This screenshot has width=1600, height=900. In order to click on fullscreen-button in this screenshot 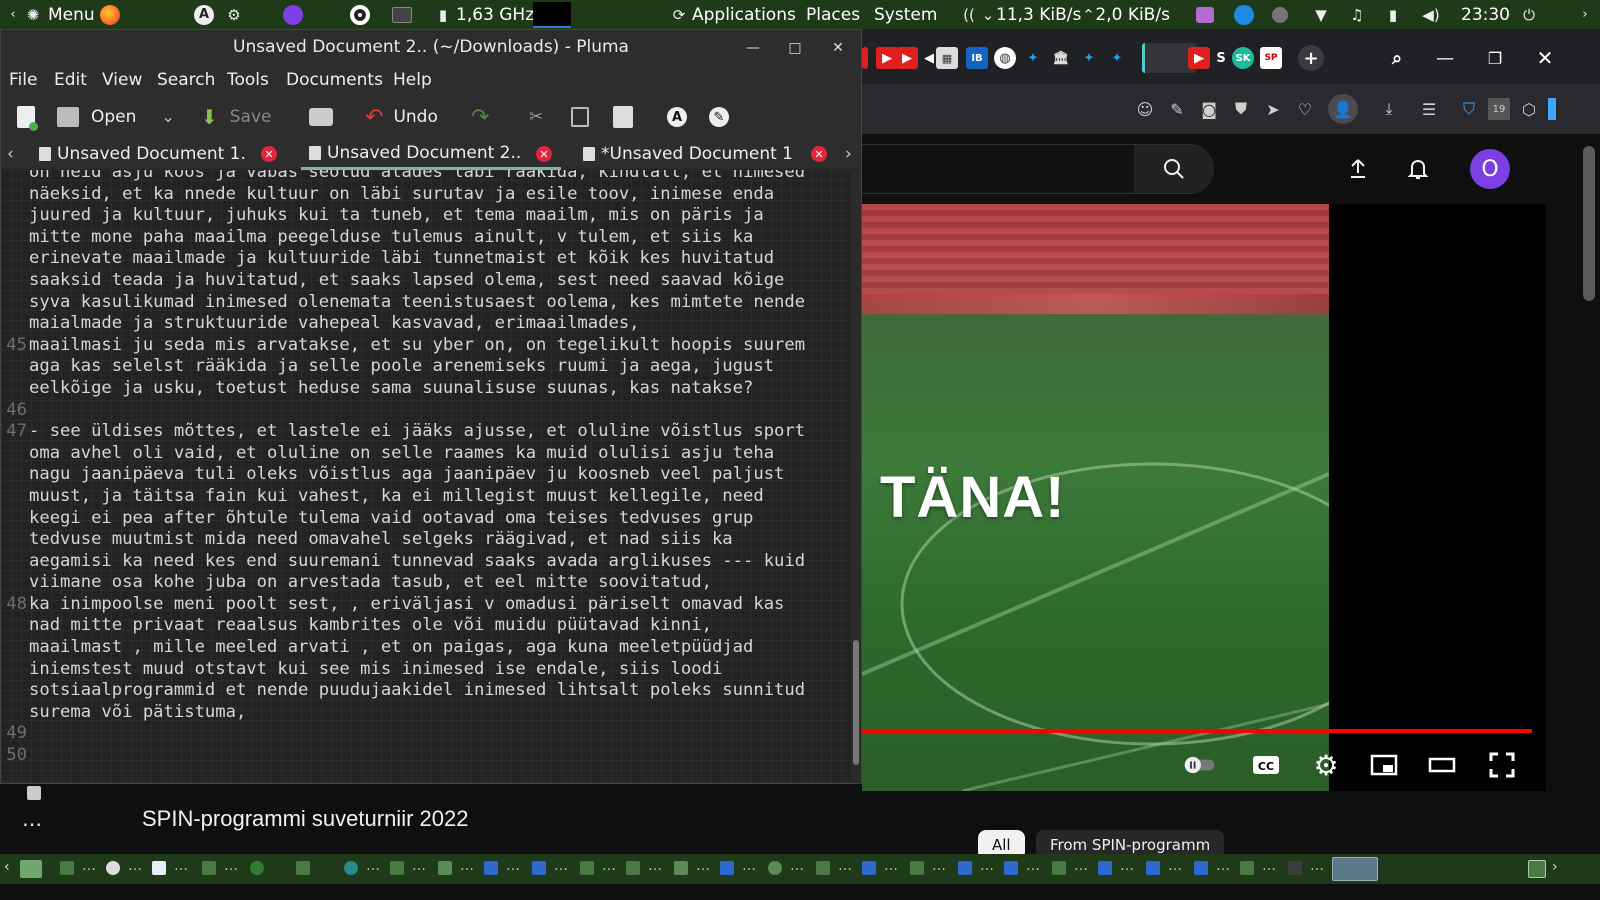, I will do `click(1502, 765)`.